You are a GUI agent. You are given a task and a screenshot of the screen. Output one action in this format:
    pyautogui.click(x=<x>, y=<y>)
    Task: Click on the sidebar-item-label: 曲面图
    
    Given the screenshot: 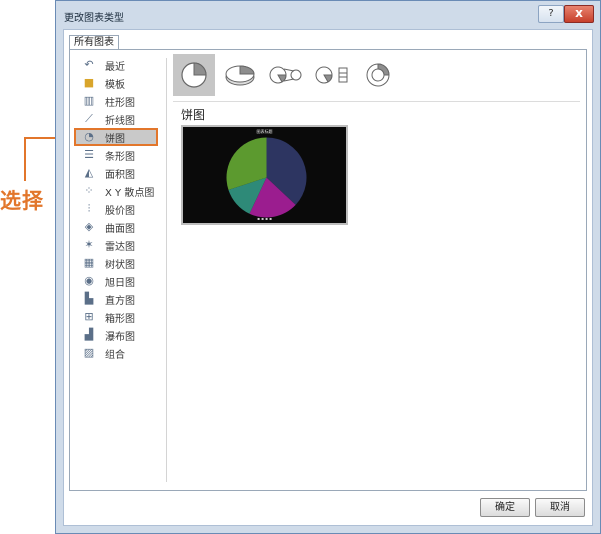 What is the action you would take?
    pyautogui.click(x=120, y=229)
    